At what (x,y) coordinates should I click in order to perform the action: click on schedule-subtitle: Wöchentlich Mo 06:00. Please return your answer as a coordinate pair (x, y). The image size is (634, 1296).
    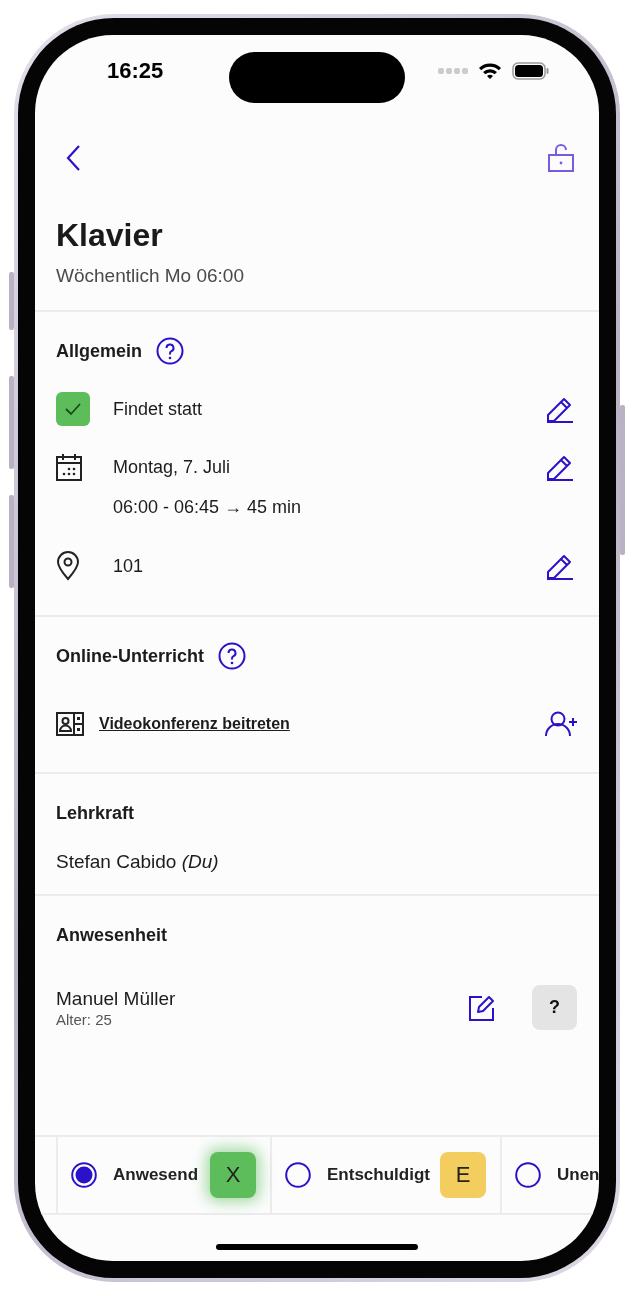
    Looking at the image, I should click on (150, 276).